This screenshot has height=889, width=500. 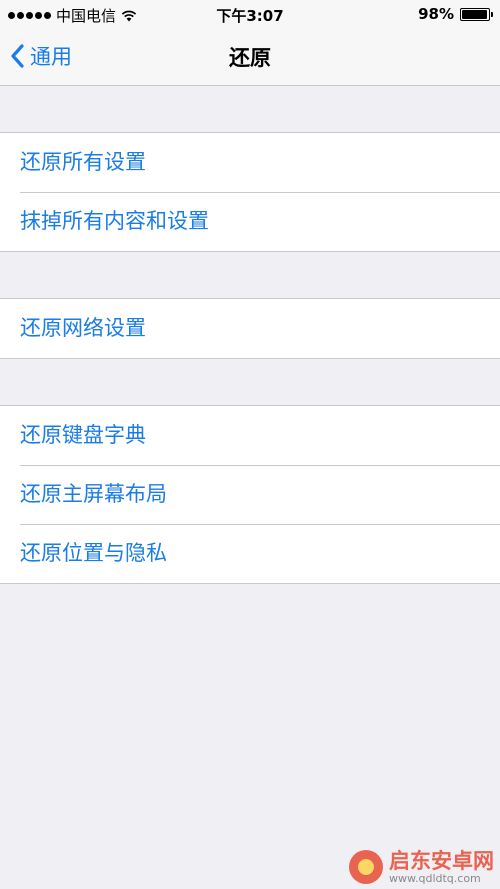 I want to click on page-title: 还原, so click(x=250, y=58).